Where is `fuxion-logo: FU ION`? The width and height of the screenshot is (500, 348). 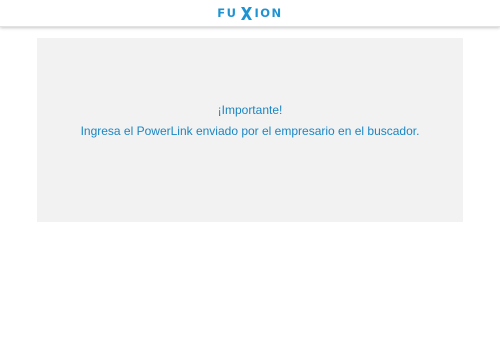
fuxion-logo: FU ION is located at coordinates (249, 13).